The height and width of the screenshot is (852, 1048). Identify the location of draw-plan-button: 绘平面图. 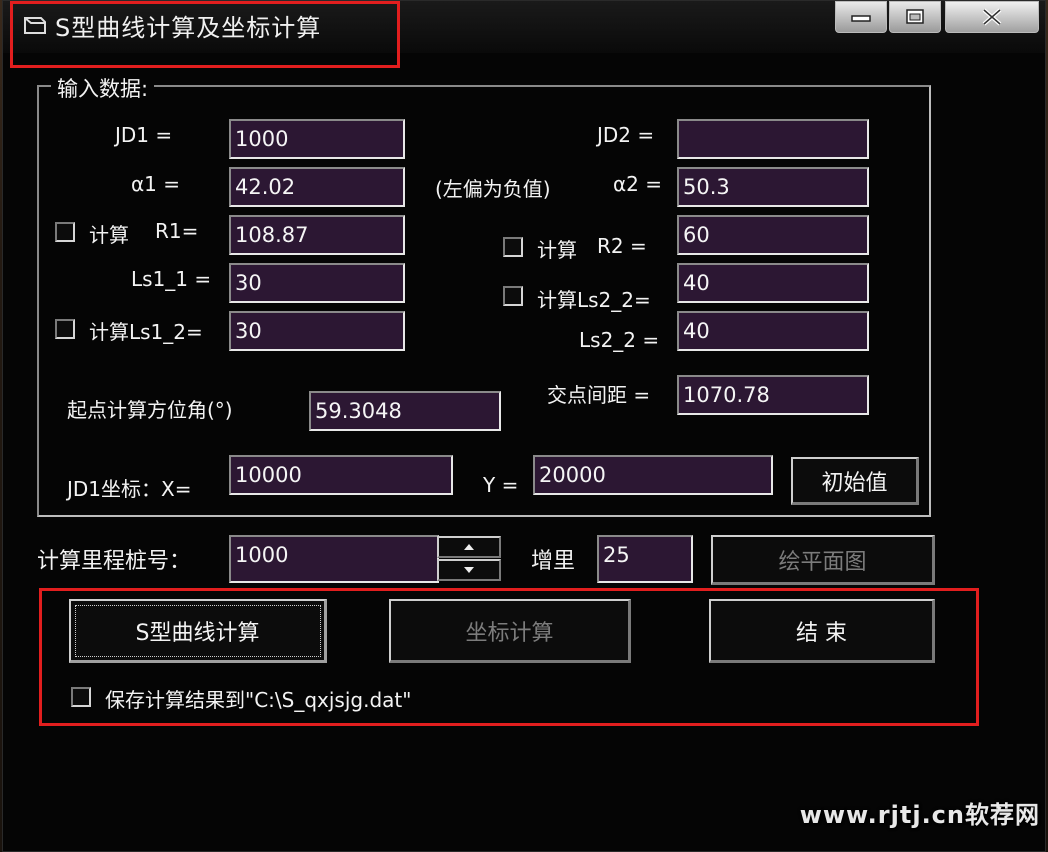
(823, 560).